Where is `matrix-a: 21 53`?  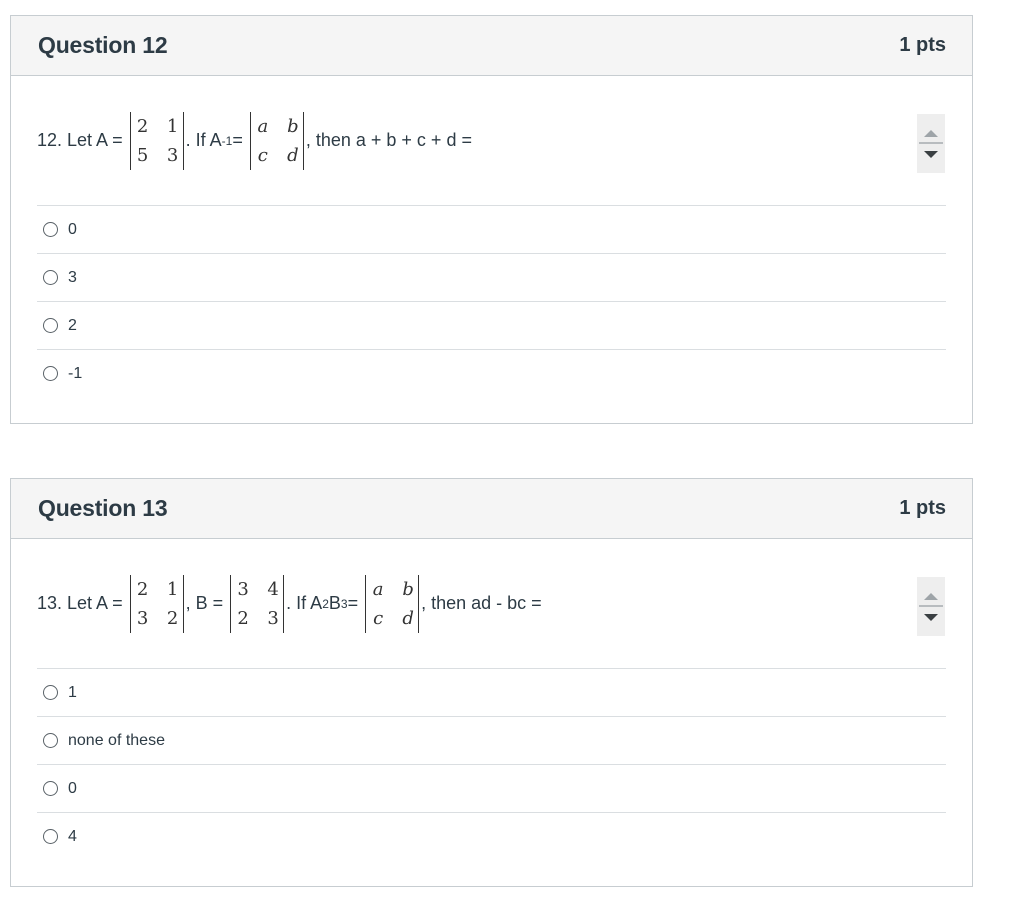
matrix-a: 21 53 is located at coordinates (156, 140).